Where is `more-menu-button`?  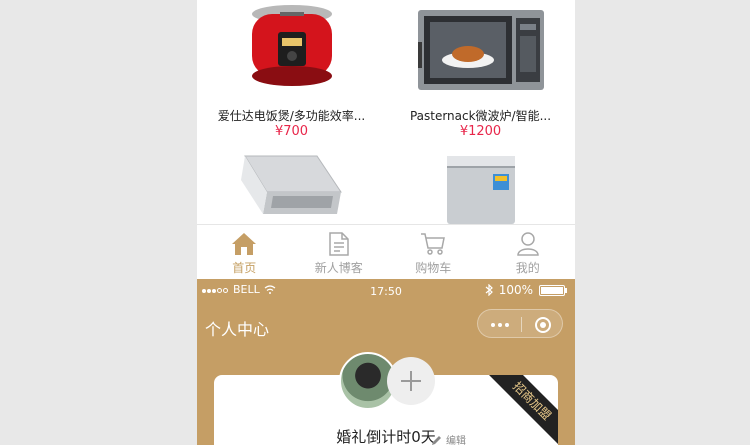 more-menu-button is located at coordinates (499, 324).